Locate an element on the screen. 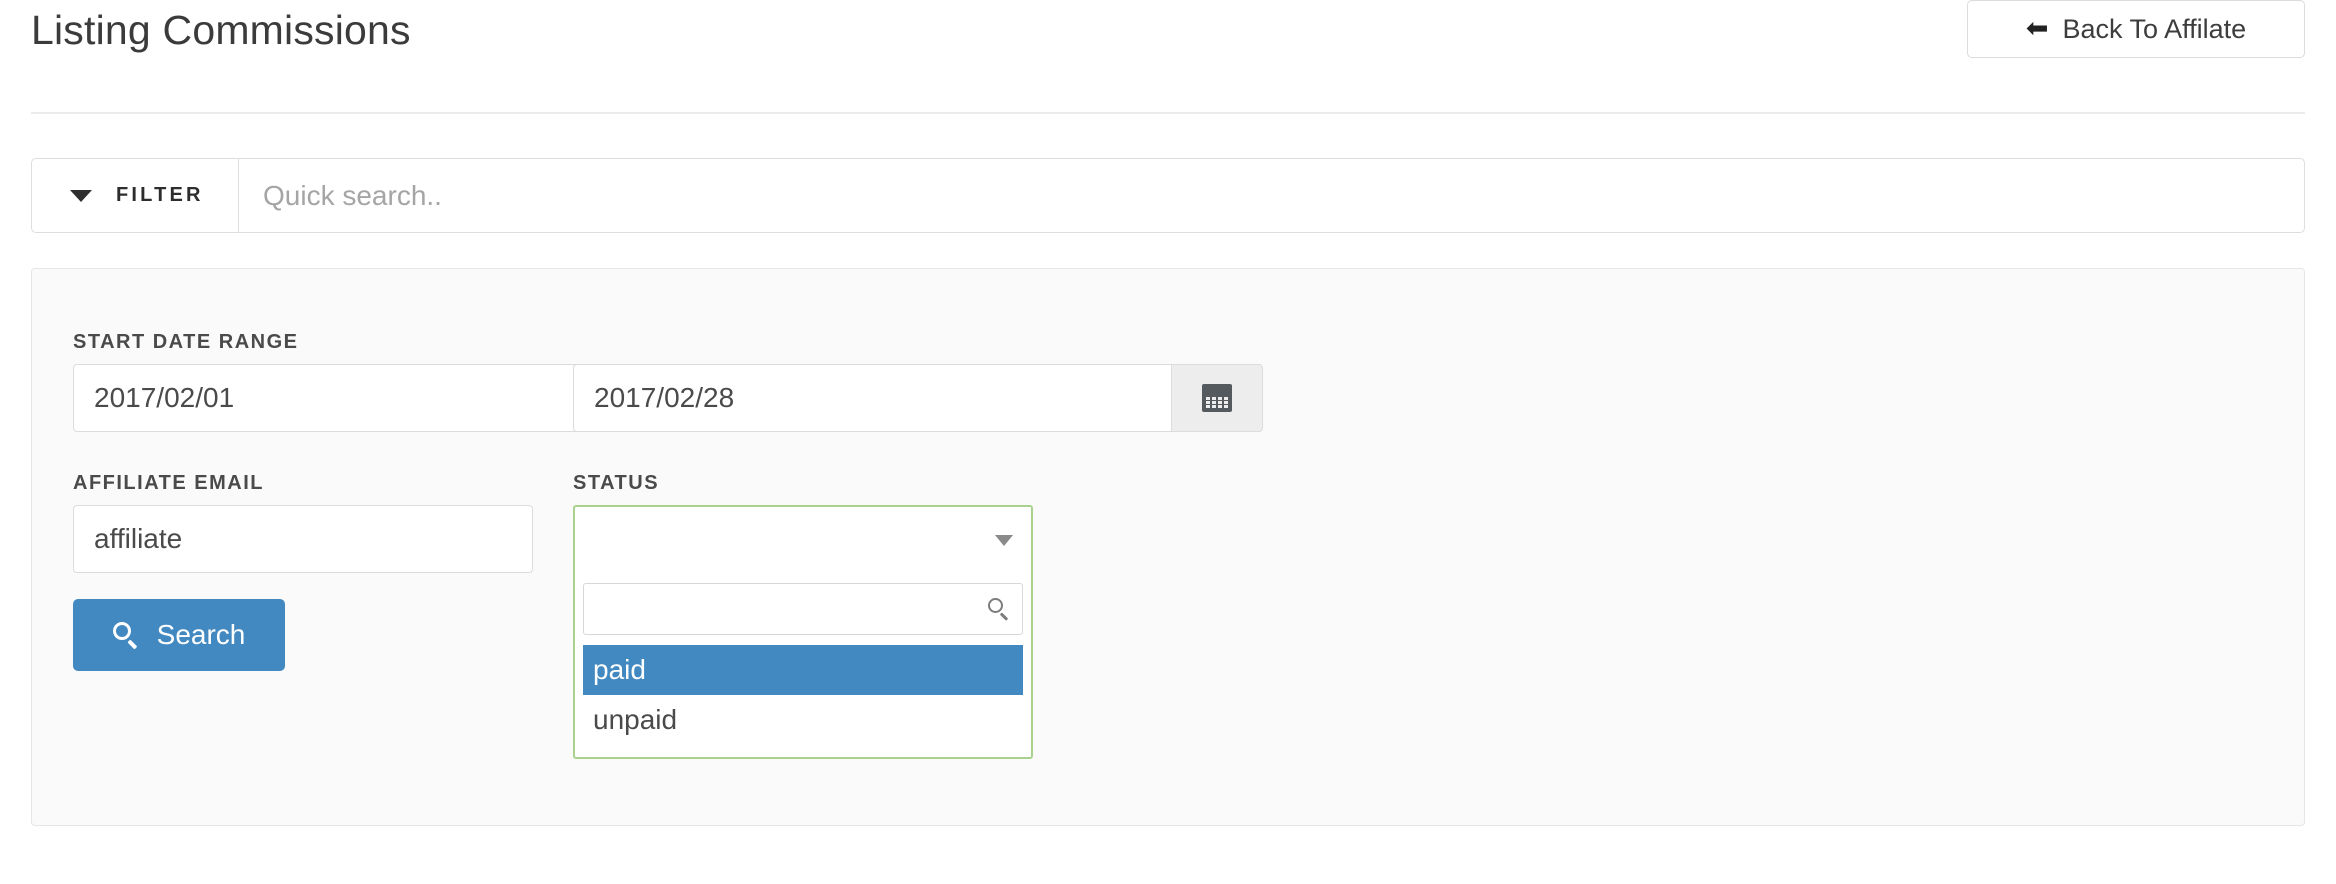 This screenshot has height=884, width=2336. status-dropdown-search-wrapper is located at coordinates (803, 609).